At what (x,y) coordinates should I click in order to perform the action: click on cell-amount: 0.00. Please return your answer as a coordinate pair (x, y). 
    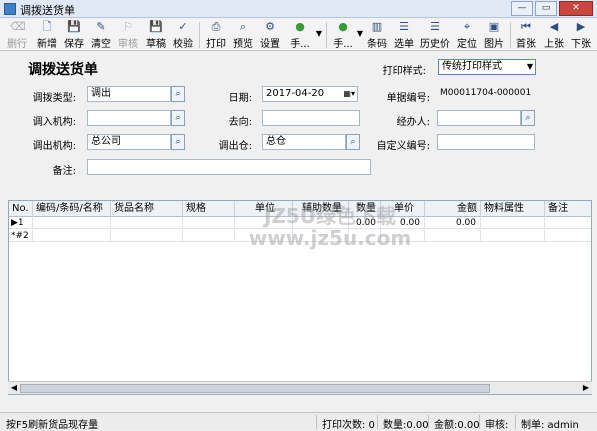
    Looking at the image, I should click on (453, 223).